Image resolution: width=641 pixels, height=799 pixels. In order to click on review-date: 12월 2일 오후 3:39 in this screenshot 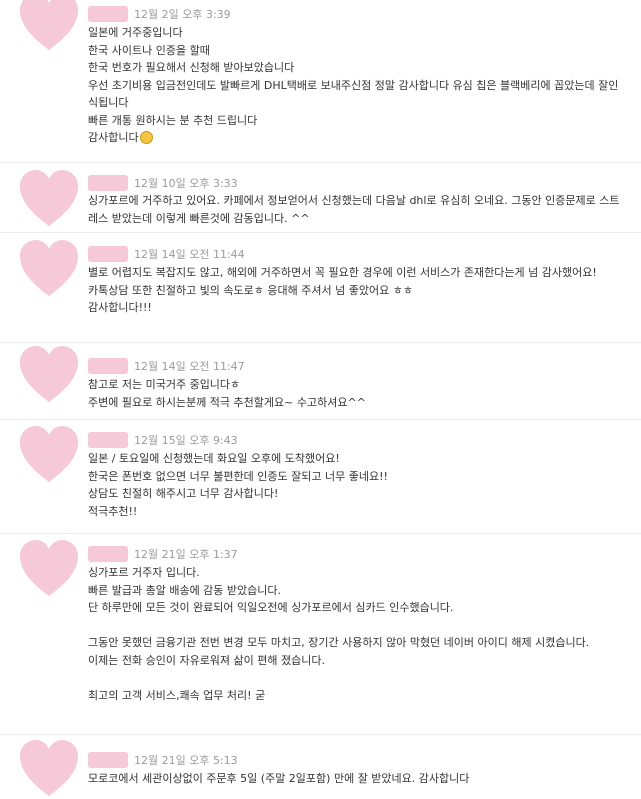, I will do `click(182, 14)`.